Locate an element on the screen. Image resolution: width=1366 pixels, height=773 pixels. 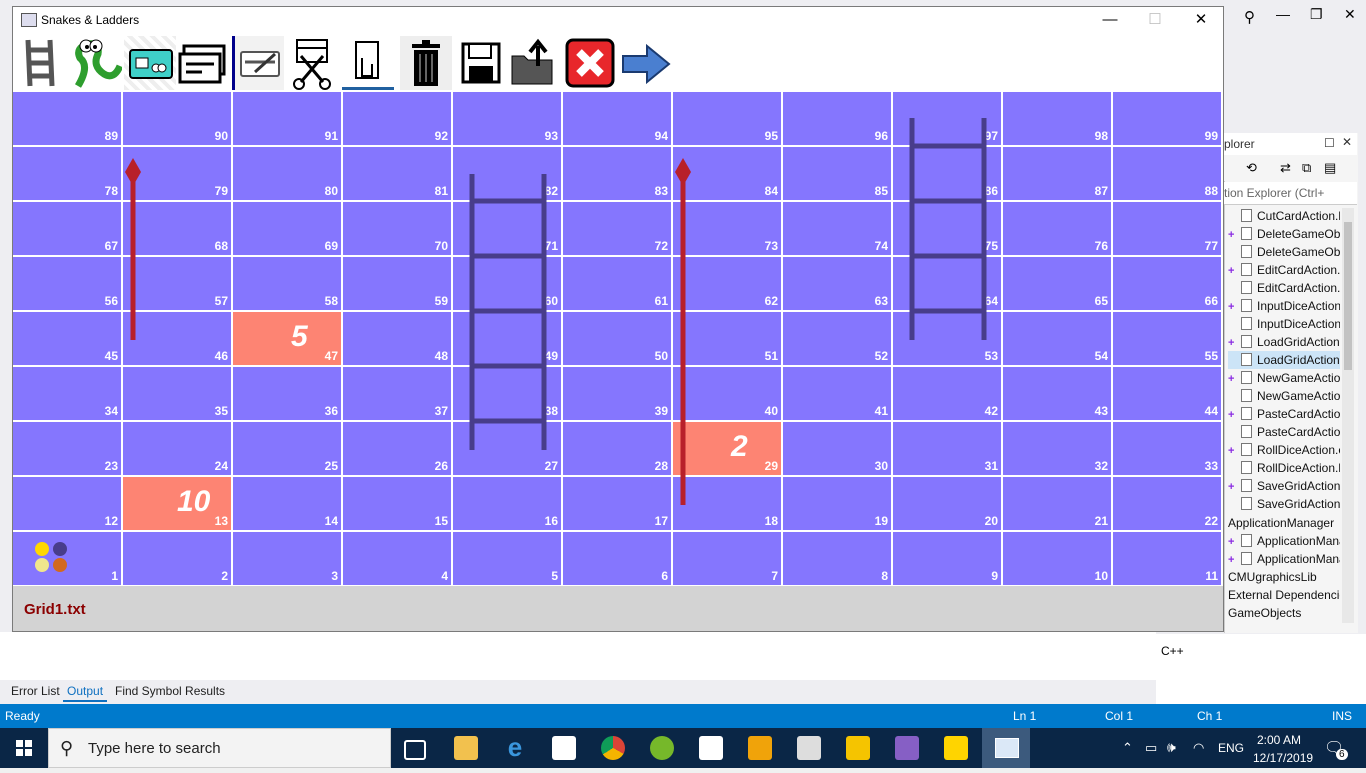
visual-studio-icon is located at coordinates (907, 748).